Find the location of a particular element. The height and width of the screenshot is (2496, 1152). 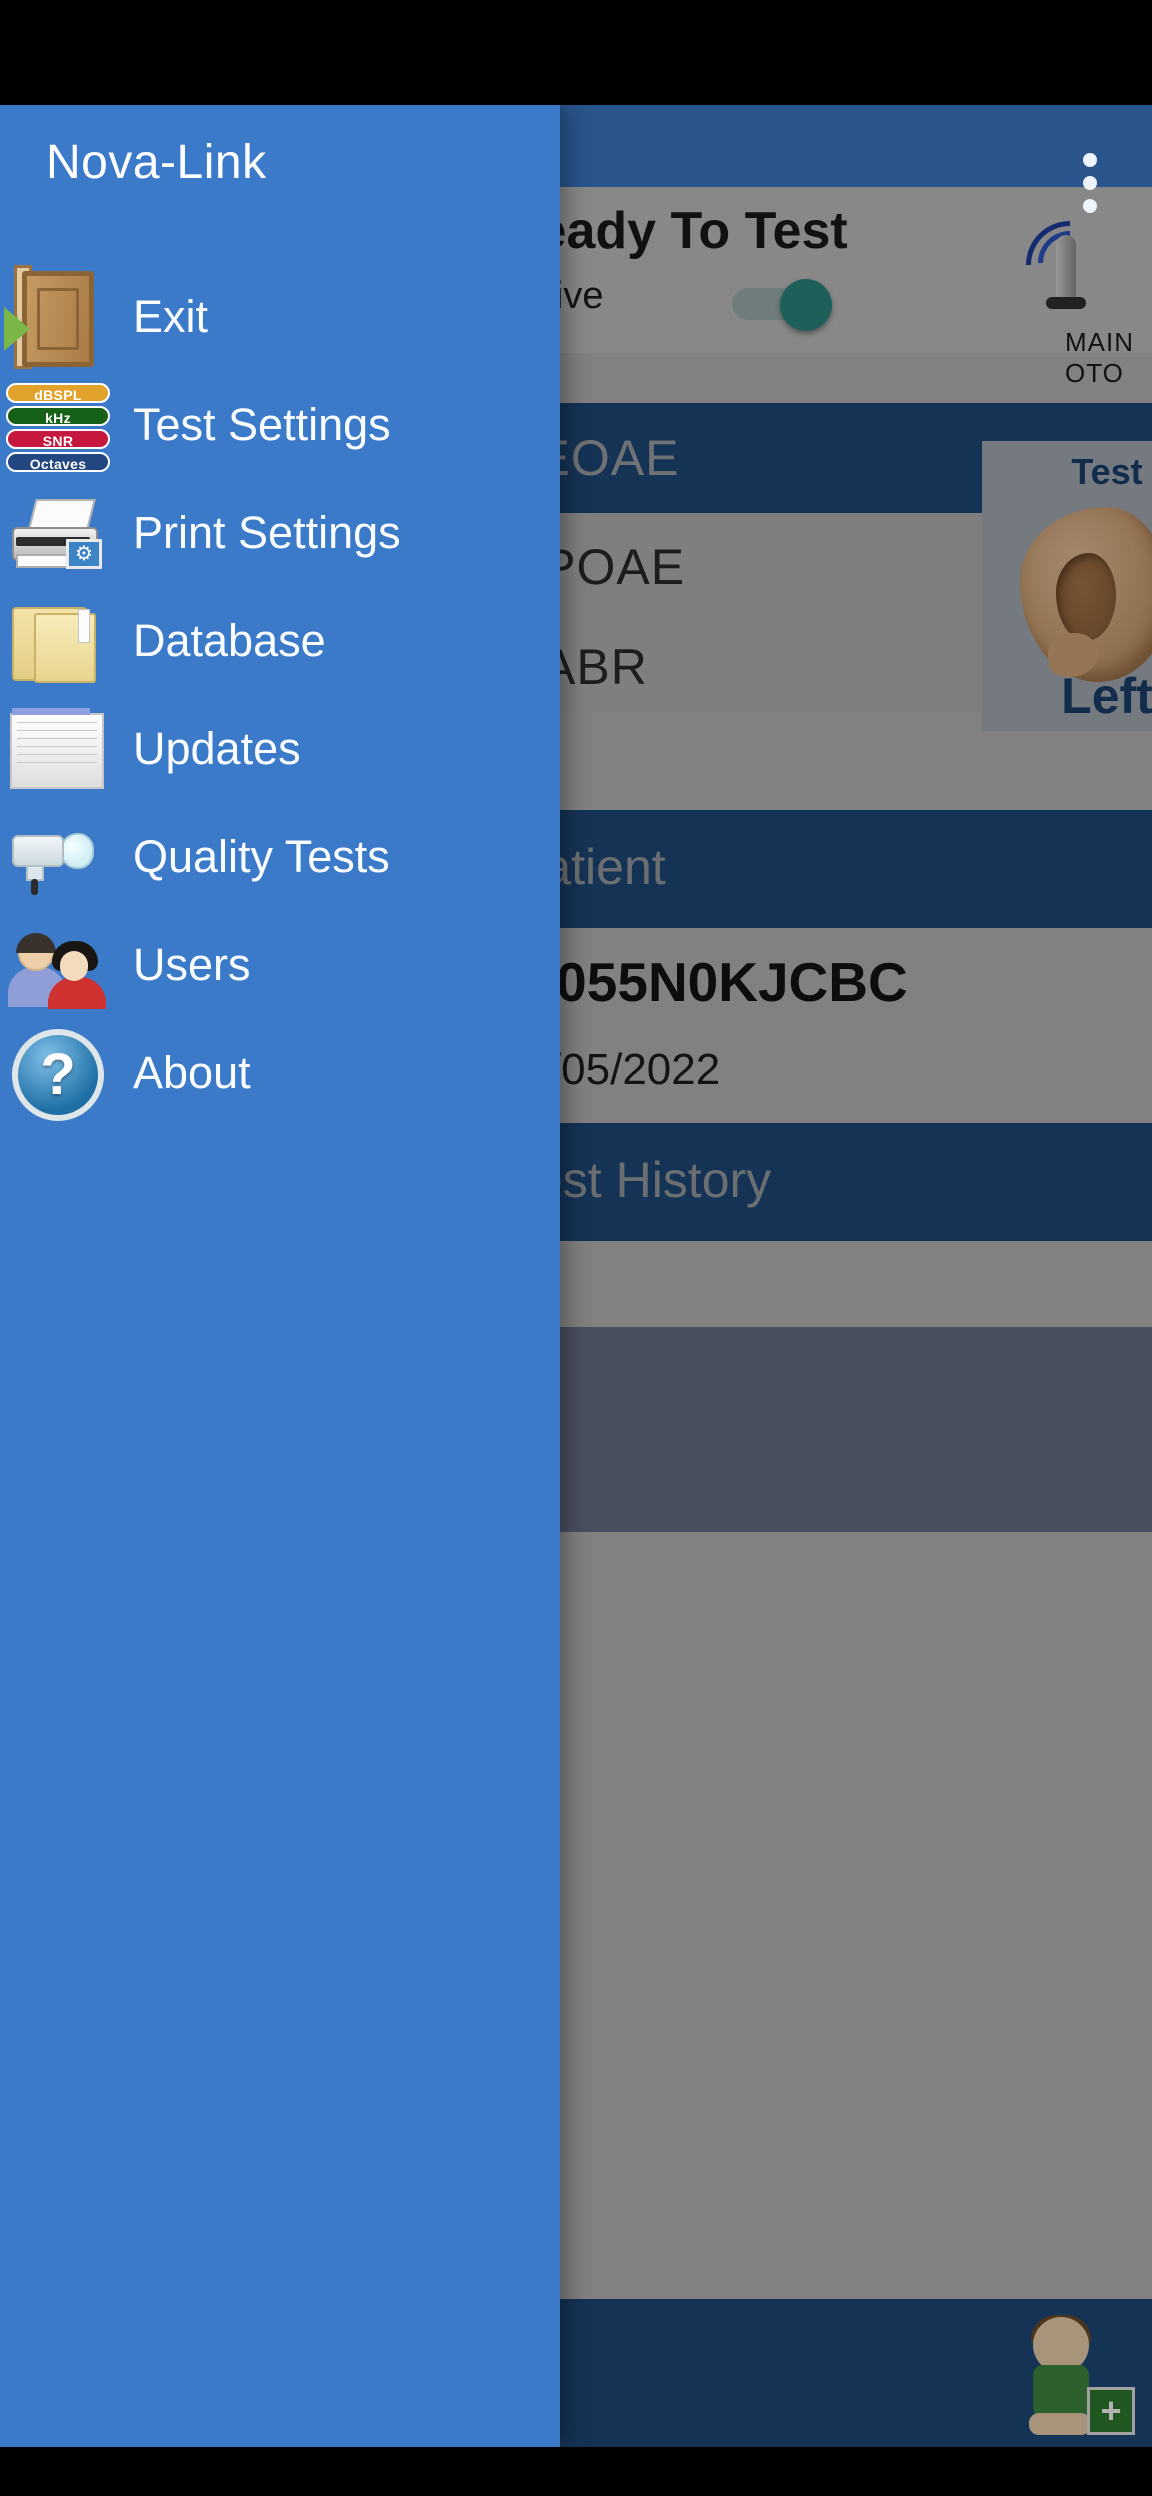

folder-tab is located at coordinates (84, 626).